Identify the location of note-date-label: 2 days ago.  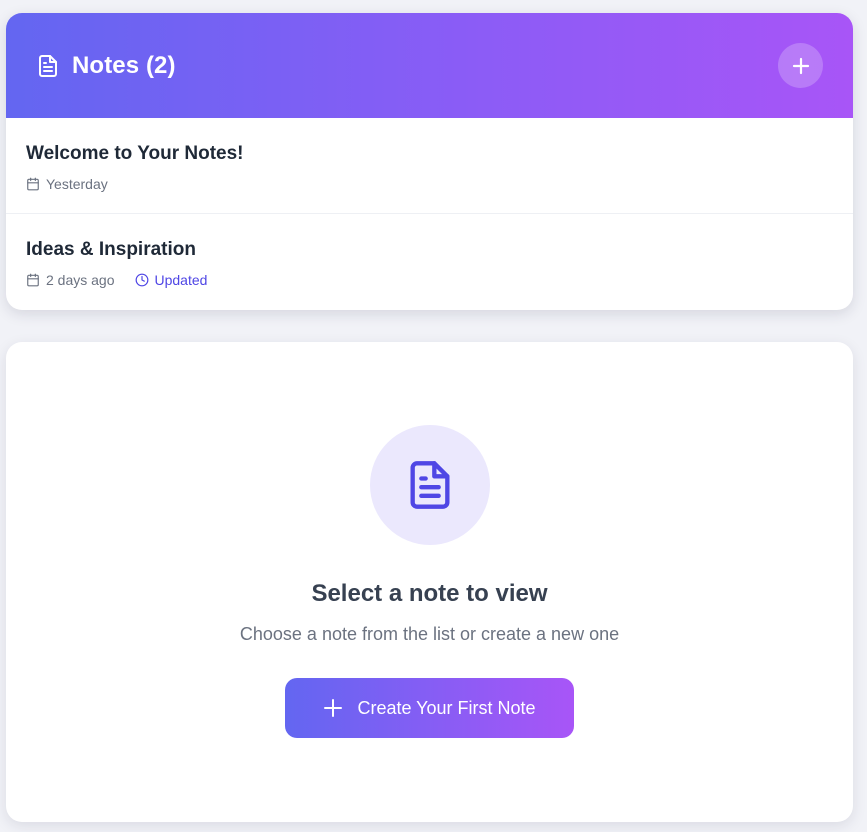
(80, 280).